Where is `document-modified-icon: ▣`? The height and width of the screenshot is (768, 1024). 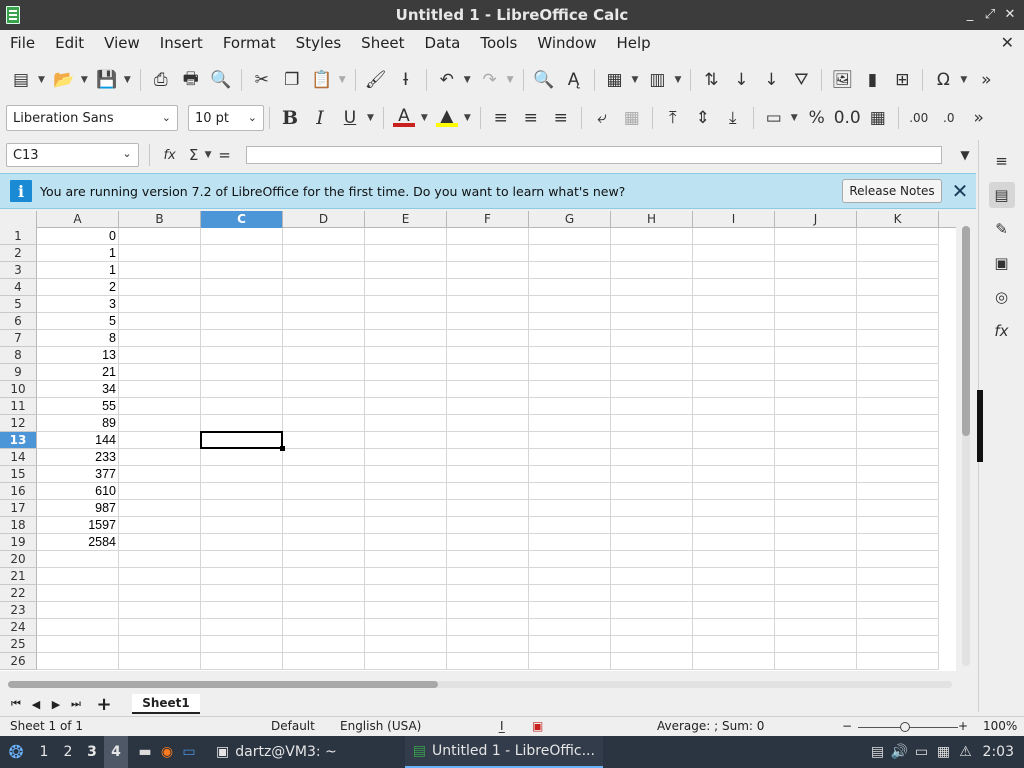 document-modified-icon: ▣ is located at coordinates (537, 726).